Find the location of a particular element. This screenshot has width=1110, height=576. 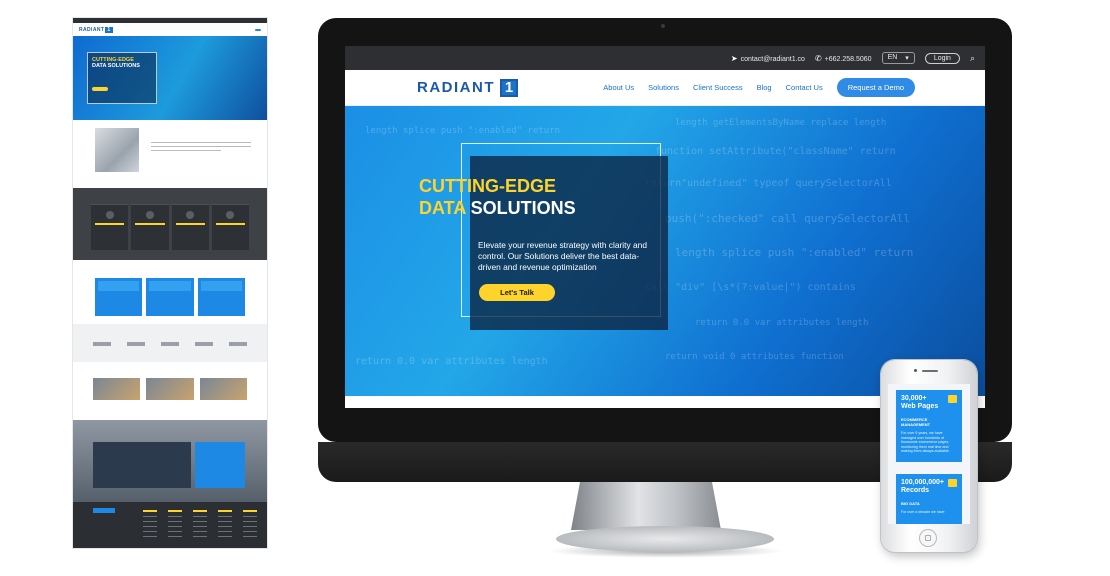

radiant1-logo: RADIANT 1 is located at coordinates (467, 87).